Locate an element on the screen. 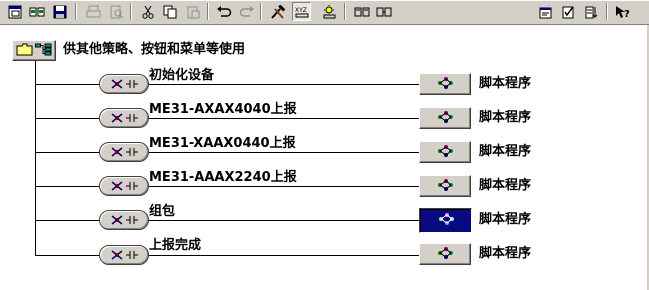 The width and height of the screenshot is (649, 290). tree-item-initialize-pill is located at coordinates (124, 84).